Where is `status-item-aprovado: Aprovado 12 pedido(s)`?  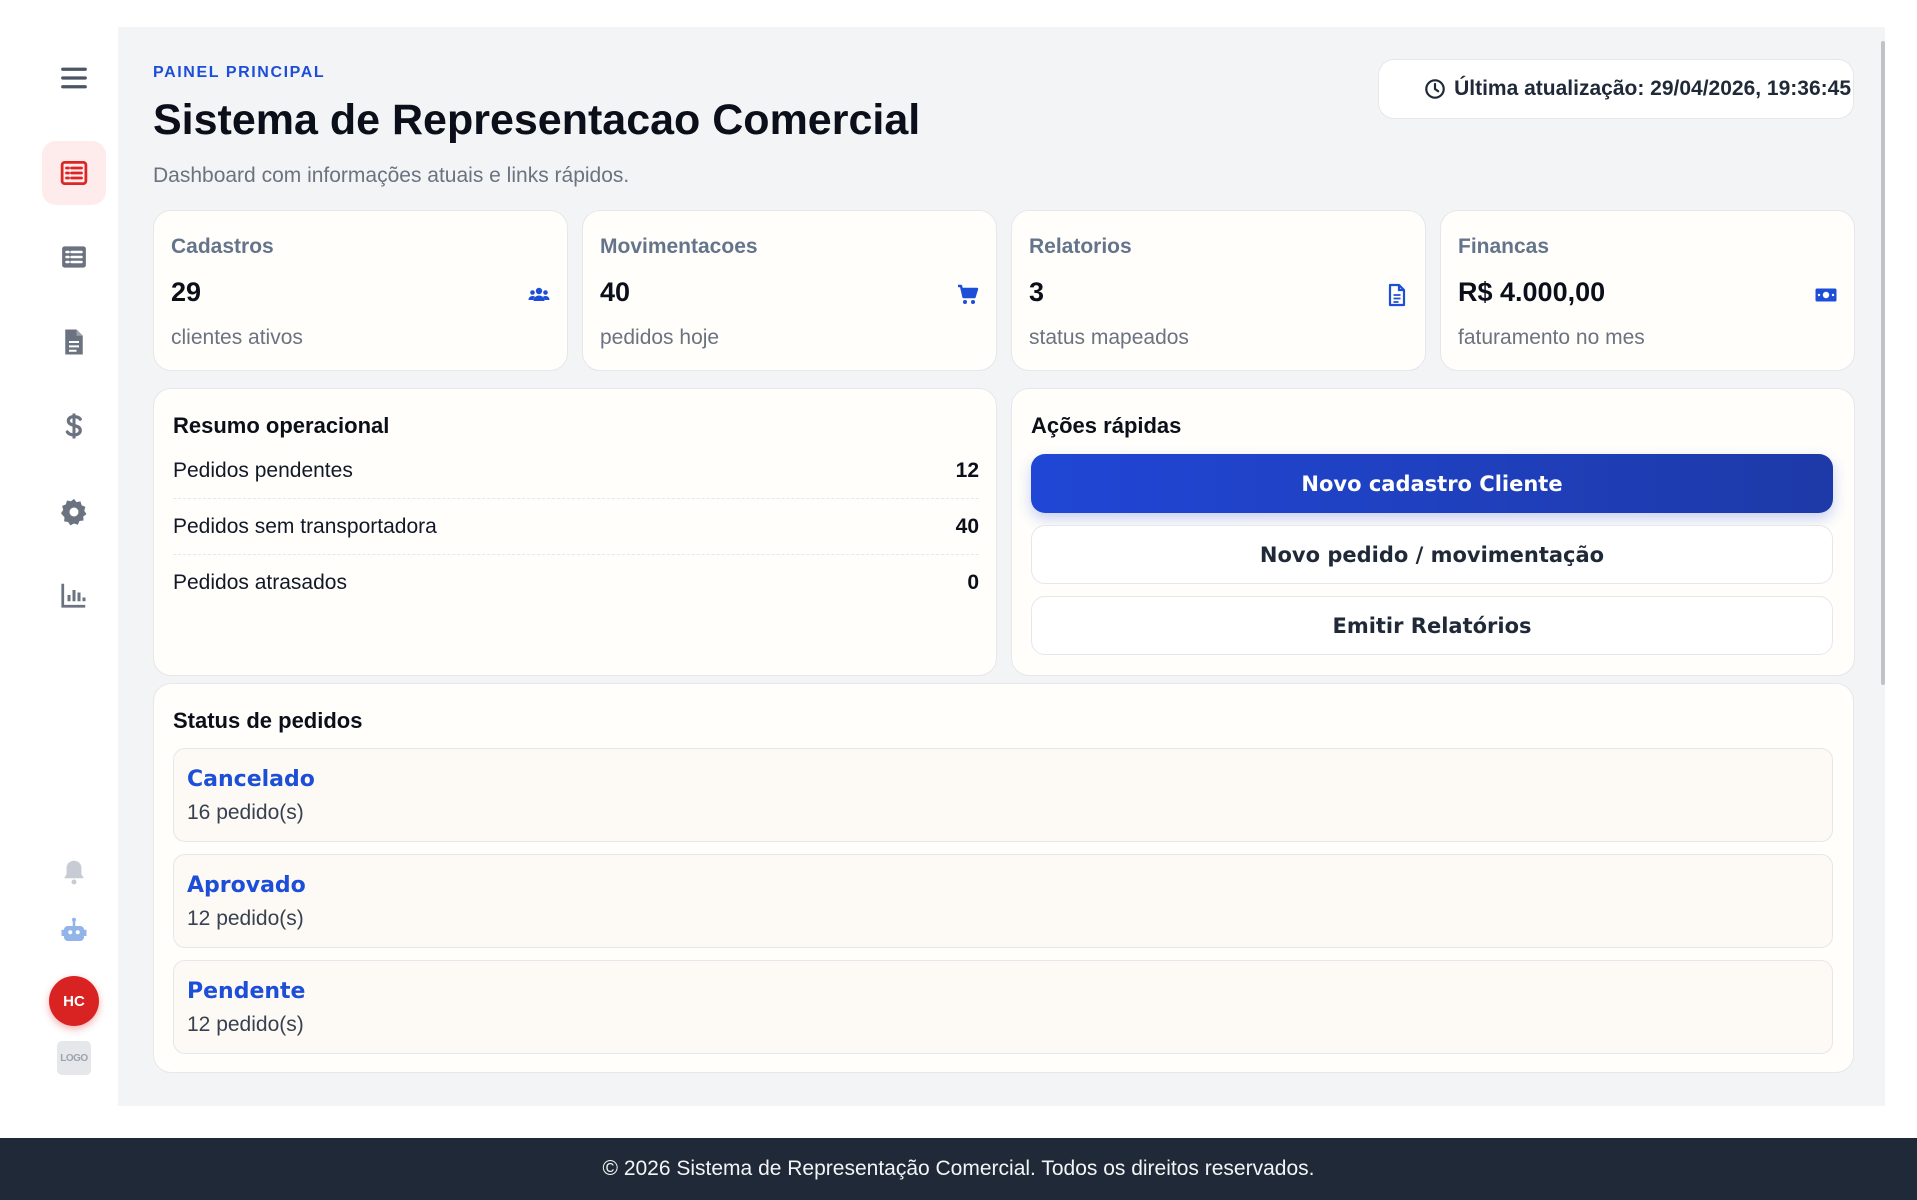
status-item-aprovado: Aprovado 12 pedido(s) is located at coordinates (1003, 901).